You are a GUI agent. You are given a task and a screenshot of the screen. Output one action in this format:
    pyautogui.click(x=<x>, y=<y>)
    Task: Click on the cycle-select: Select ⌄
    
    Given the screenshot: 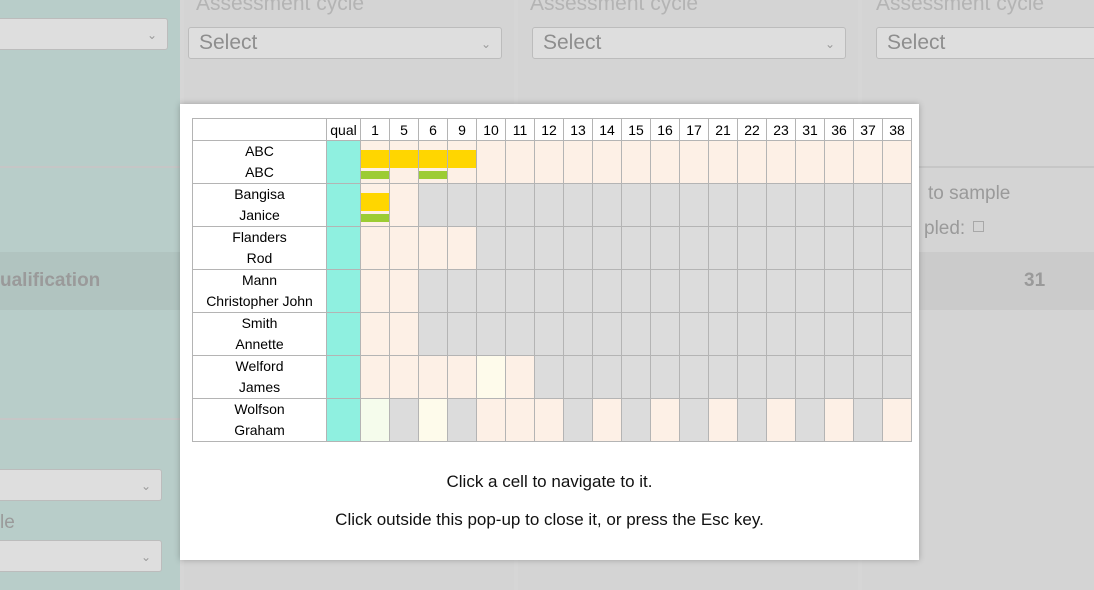 What is the action you would take?
    pyautogui.click(x=345, y=43)
    